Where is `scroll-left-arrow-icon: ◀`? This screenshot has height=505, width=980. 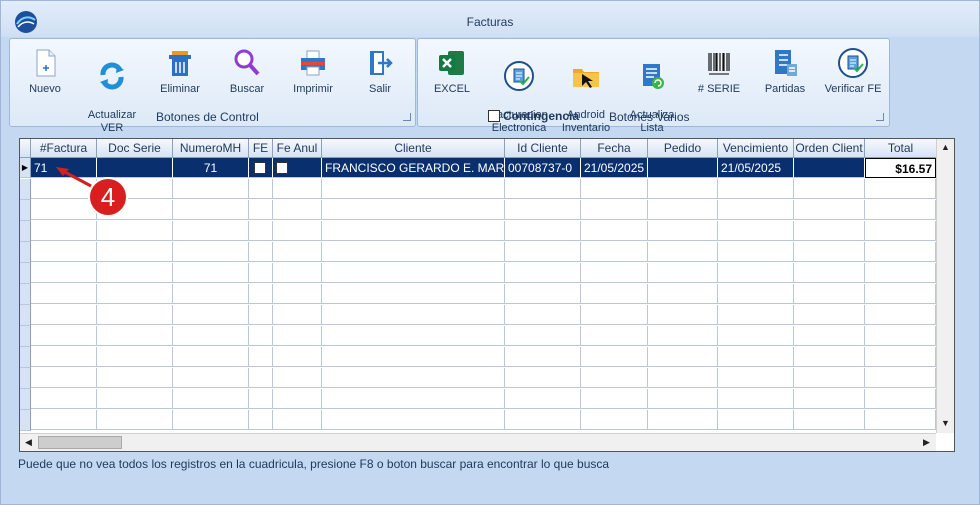 scroll-left-arrow-icon: ◀ is located at coordinates (28, 442).